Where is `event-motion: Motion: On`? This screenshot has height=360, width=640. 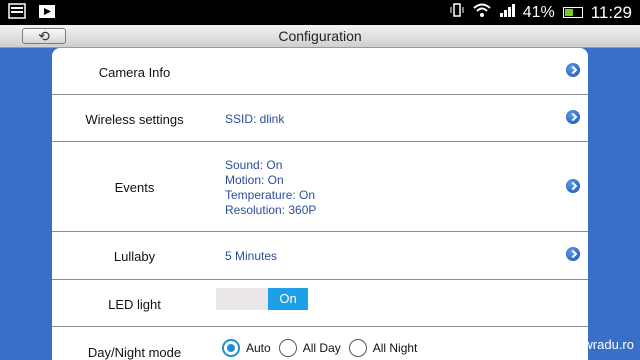
event-motion: Motion: On is located at coordinates (254, 180).